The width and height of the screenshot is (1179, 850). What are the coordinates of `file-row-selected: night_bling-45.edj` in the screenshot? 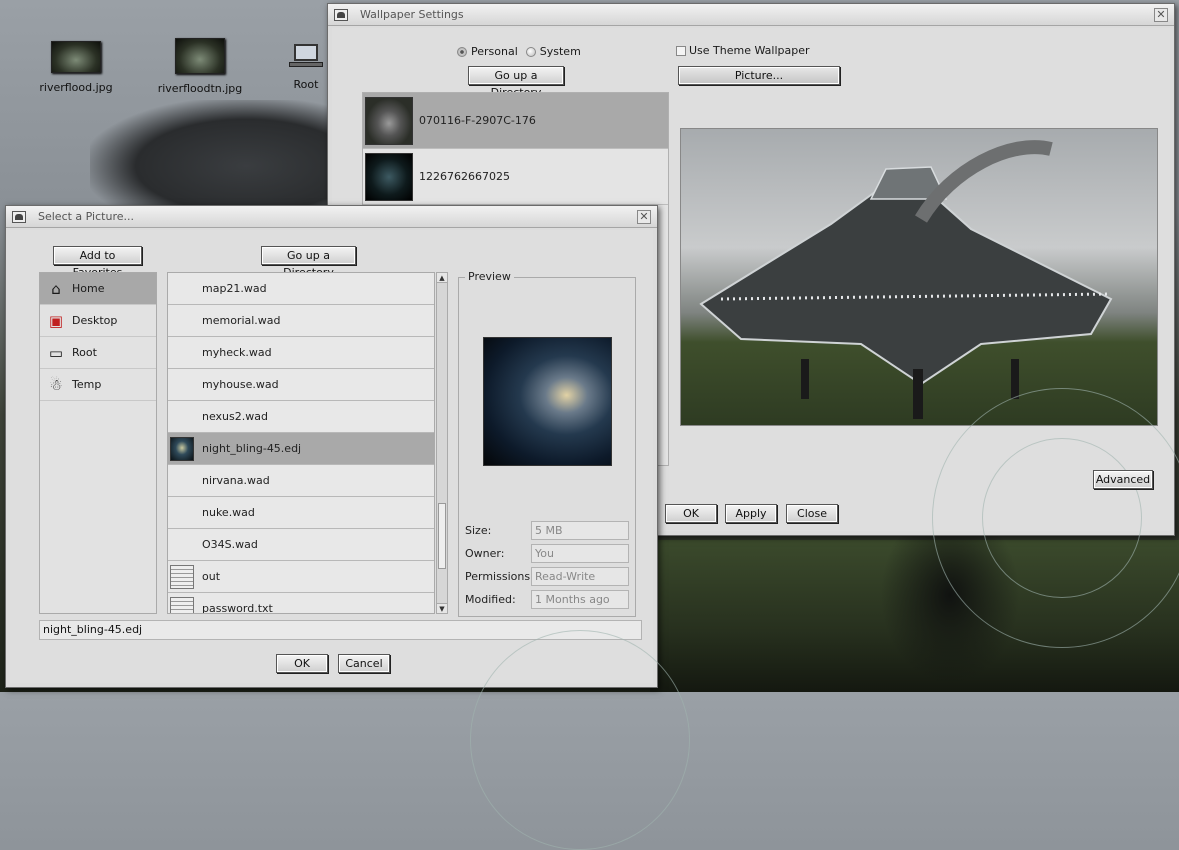 It's located at (301, 449).